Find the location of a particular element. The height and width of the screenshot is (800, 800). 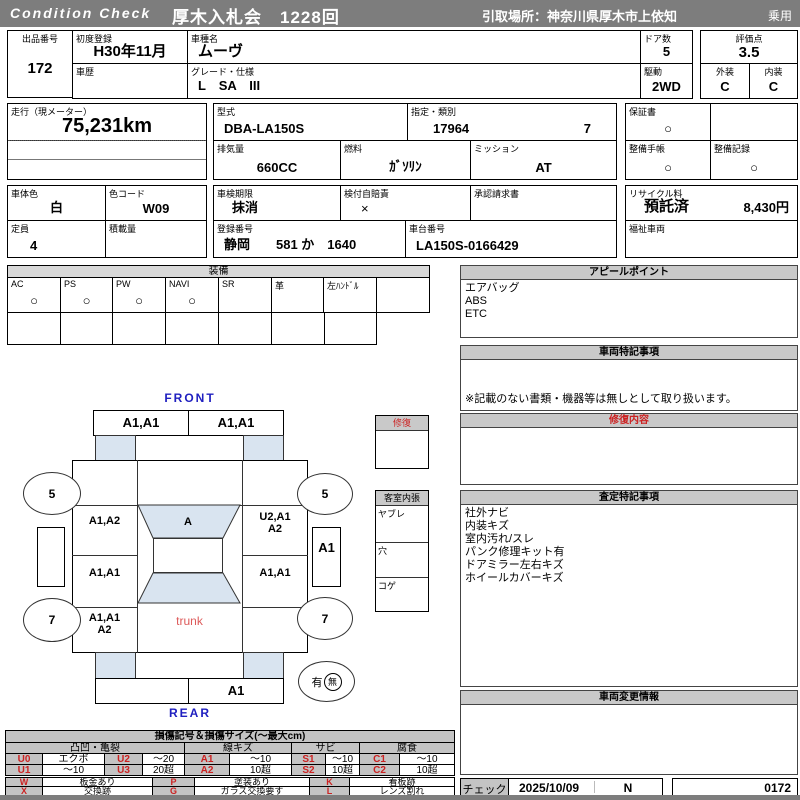

assessment-line: パンク修理キット有 is located at coordinates (515, 552).